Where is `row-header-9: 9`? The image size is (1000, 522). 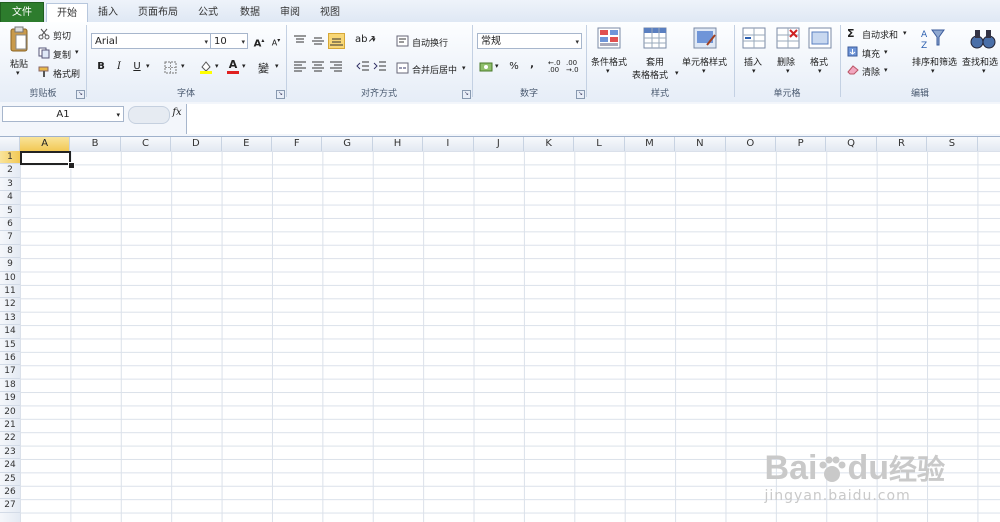
row-header-9: 9 is located at coordinates (10, 265).